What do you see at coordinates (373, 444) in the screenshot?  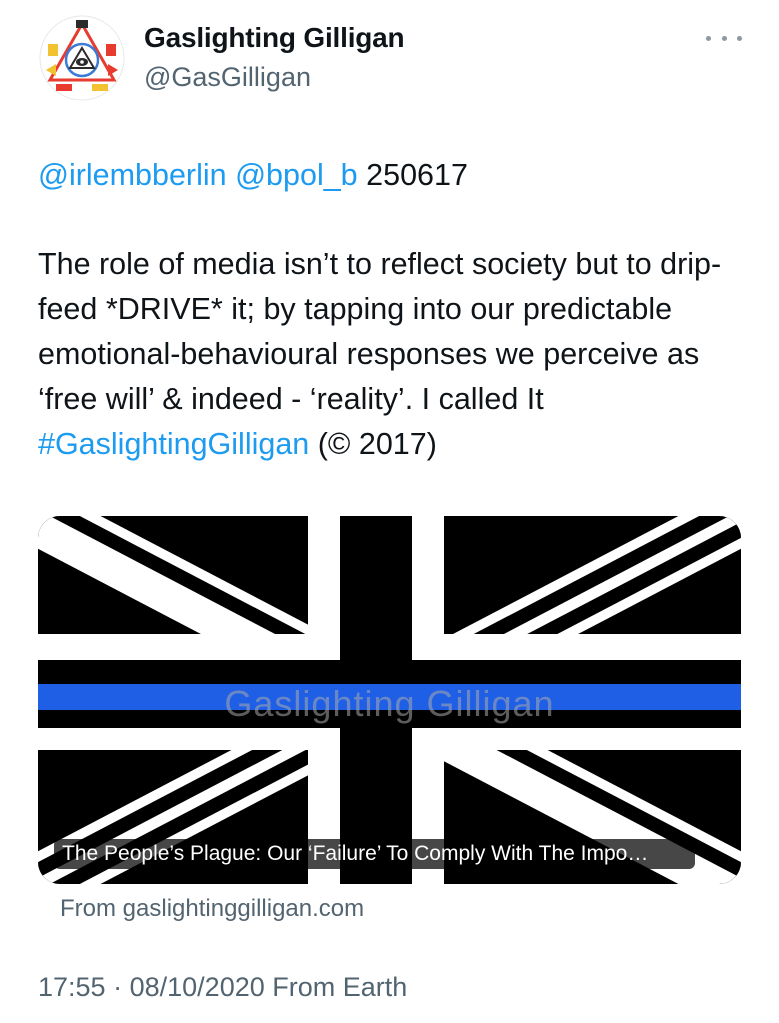 I see `tweet-body-text-end: (© 2017)` at bounding box center [373, 444].